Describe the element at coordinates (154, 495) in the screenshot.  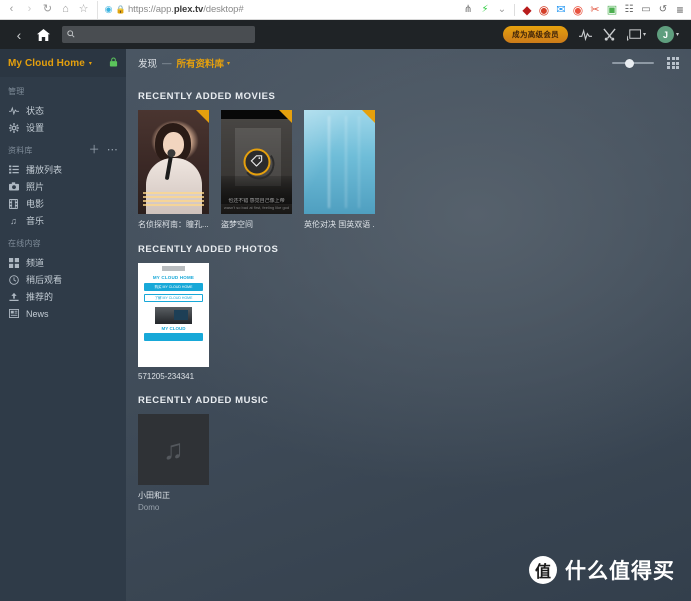
I see `album-artist: 小田和正` at that location.